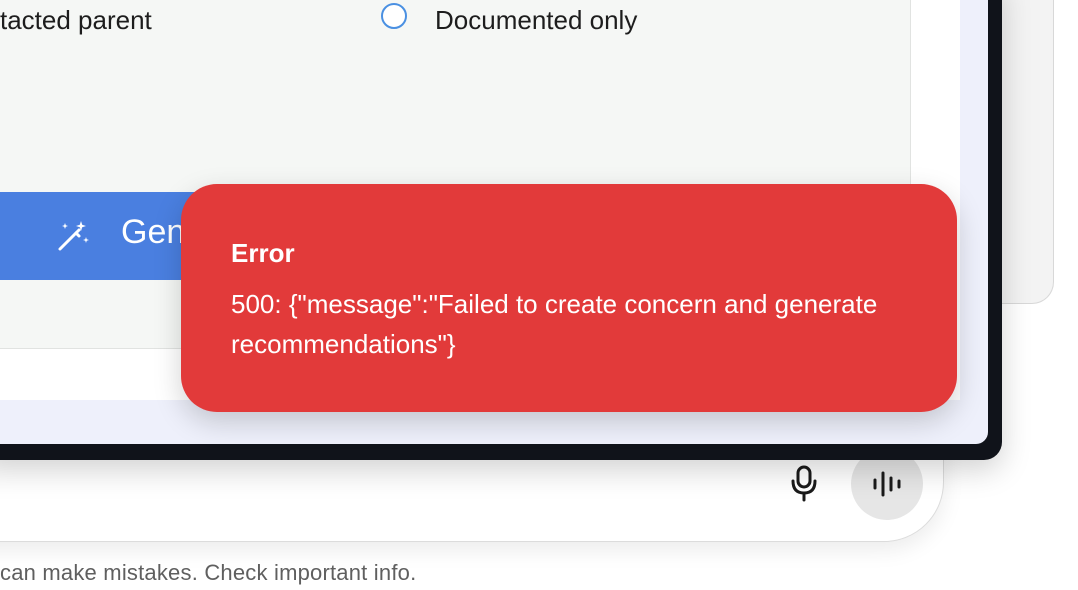  Describe the element at coordinates (536, 20) in the screenshot. I see `radio-option-label: Documented only` at that location.